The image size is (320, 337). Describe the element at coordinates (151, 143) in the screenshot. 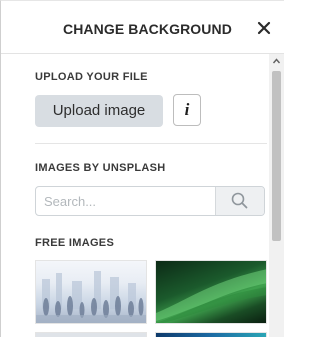

I see `section-divider` at that location.